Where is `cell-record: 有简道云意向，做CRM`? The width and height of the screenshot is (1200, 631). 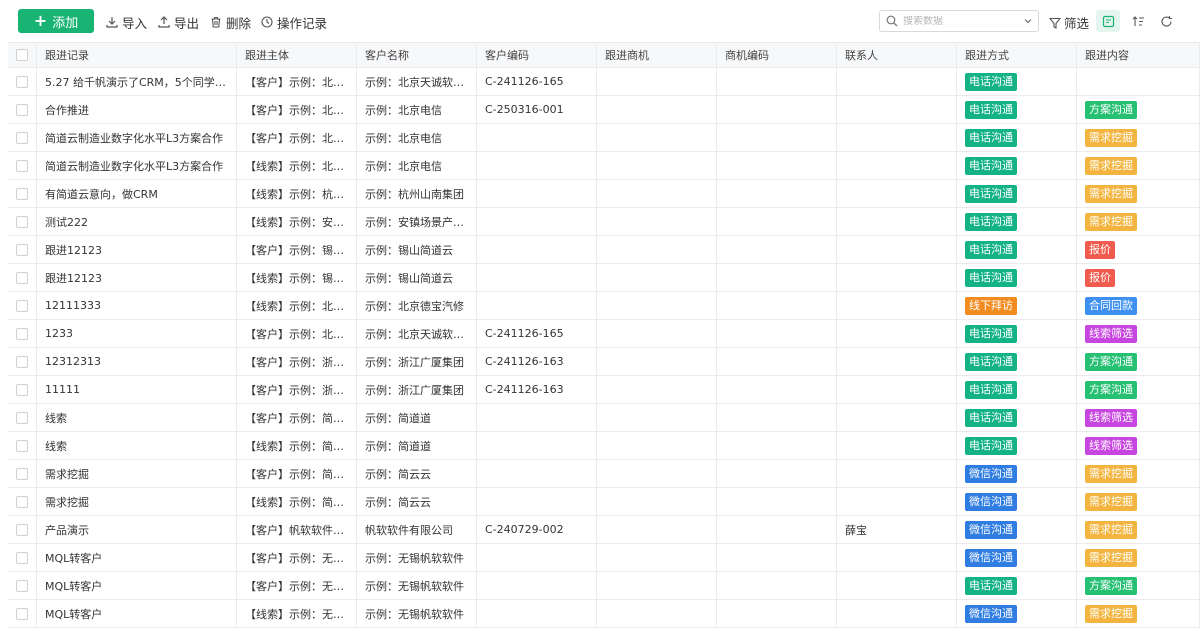 cell-record: 有简道云意向，做CRM is located at coordinates (137, 193).